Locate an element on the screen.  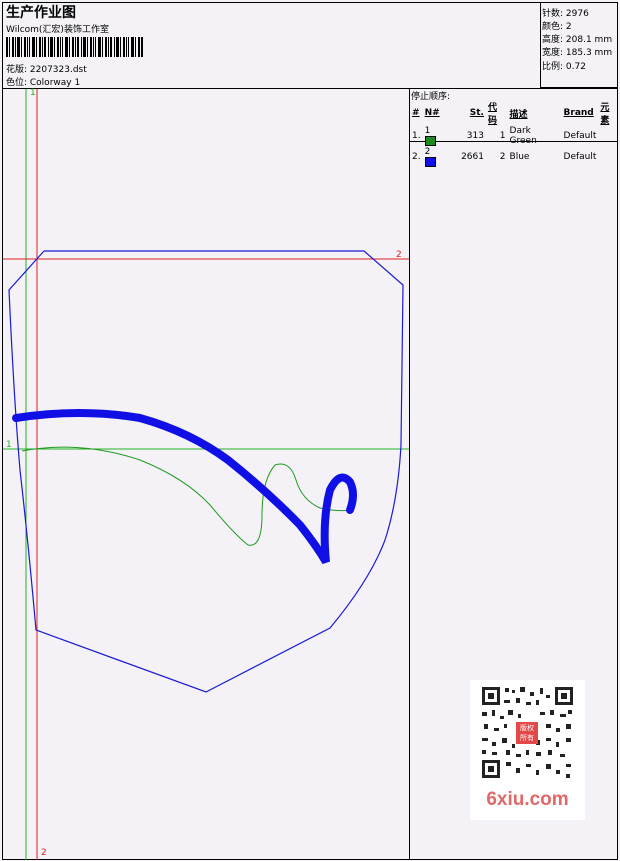
blue-satin-stroke is located at coordinates (184, 487).